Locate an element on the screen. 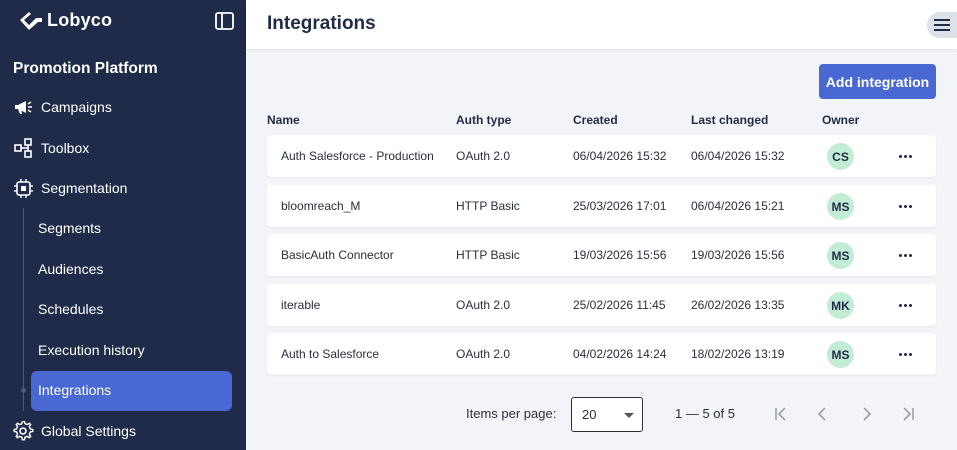 The image size is (957, 450). column-header-created: Created is located at coordinates (595, 120).